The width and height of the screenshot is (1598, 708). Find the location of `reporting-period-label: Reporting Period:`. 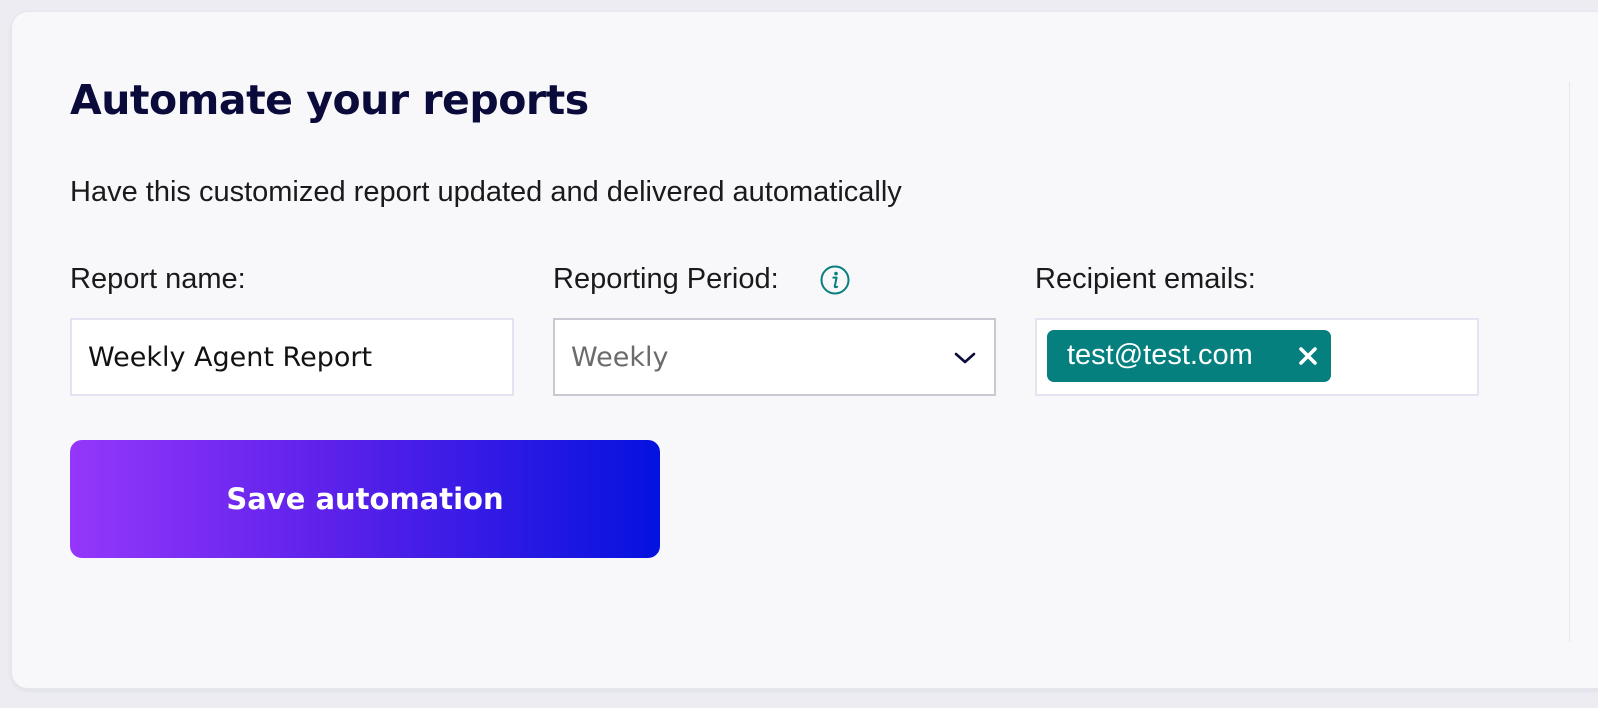

reporting-period-label: Reporting Period: is located at coordinates (666, 279).